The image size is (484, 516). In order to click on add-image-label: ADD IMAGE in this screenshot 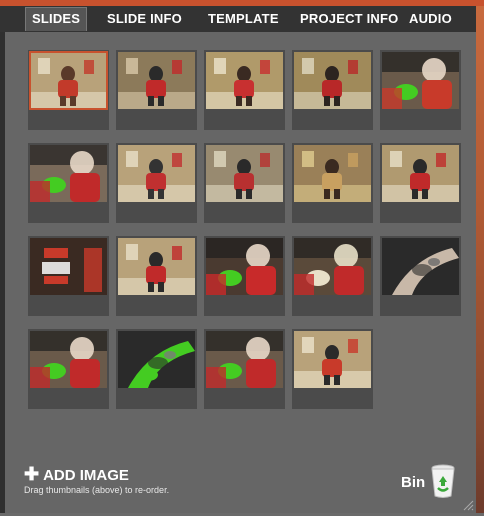, I will do `click(86, 475)`.